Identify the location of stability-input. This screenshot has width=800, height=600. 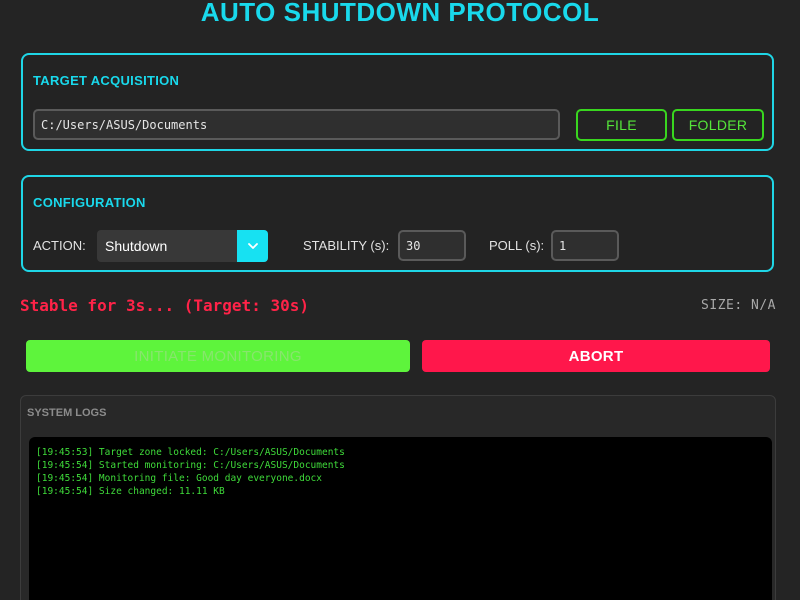
(432, 245).